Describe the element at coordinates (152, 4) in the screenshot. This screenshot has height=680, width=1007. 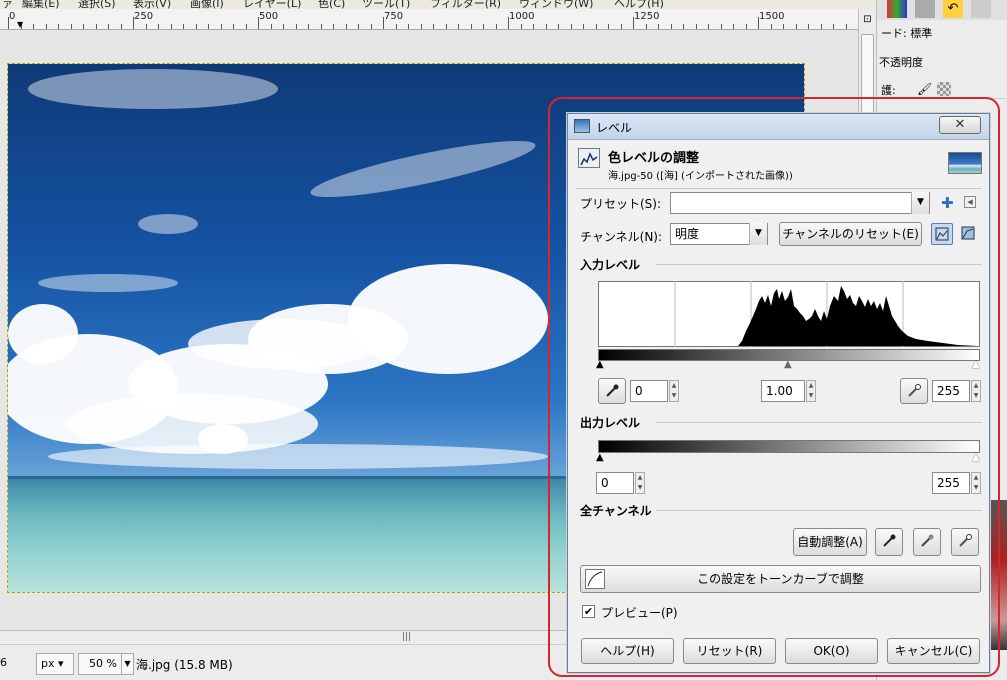
I see `menu-item-view: 表示(V)` at that location.